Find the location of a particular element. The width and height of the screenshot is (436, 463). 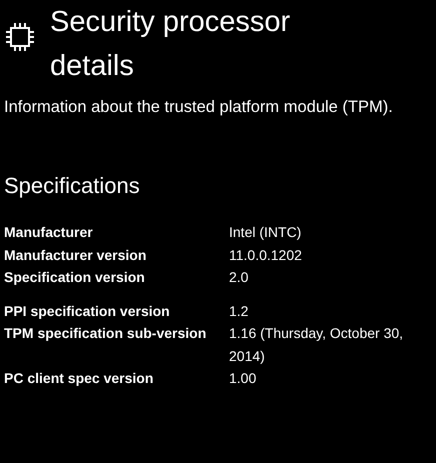

spec-value: 1.2 is located at coordinates (239, 311).